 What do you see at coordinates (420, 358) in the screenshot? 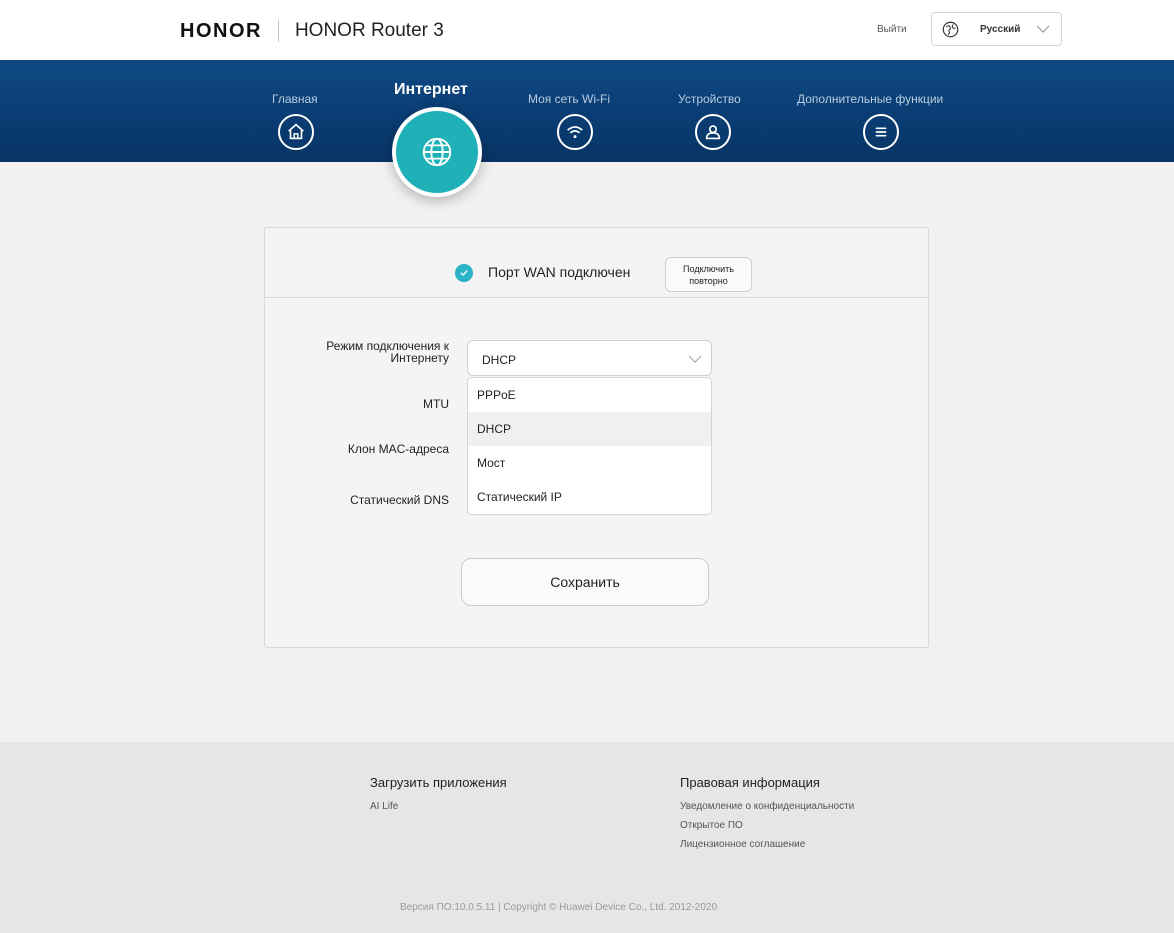
I see `connection-mode-label-2: Интернету` at bounding box center [420, 358].